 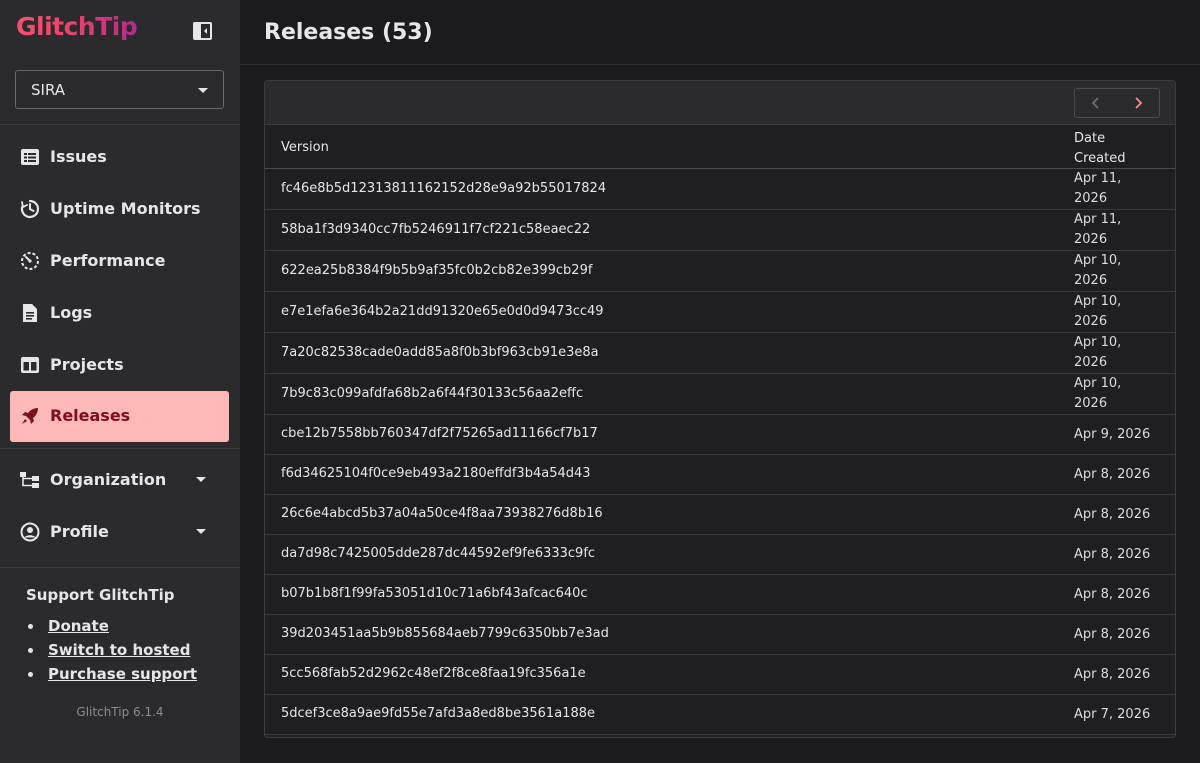 I want to click on pagination, so click(x=1117, y=103).